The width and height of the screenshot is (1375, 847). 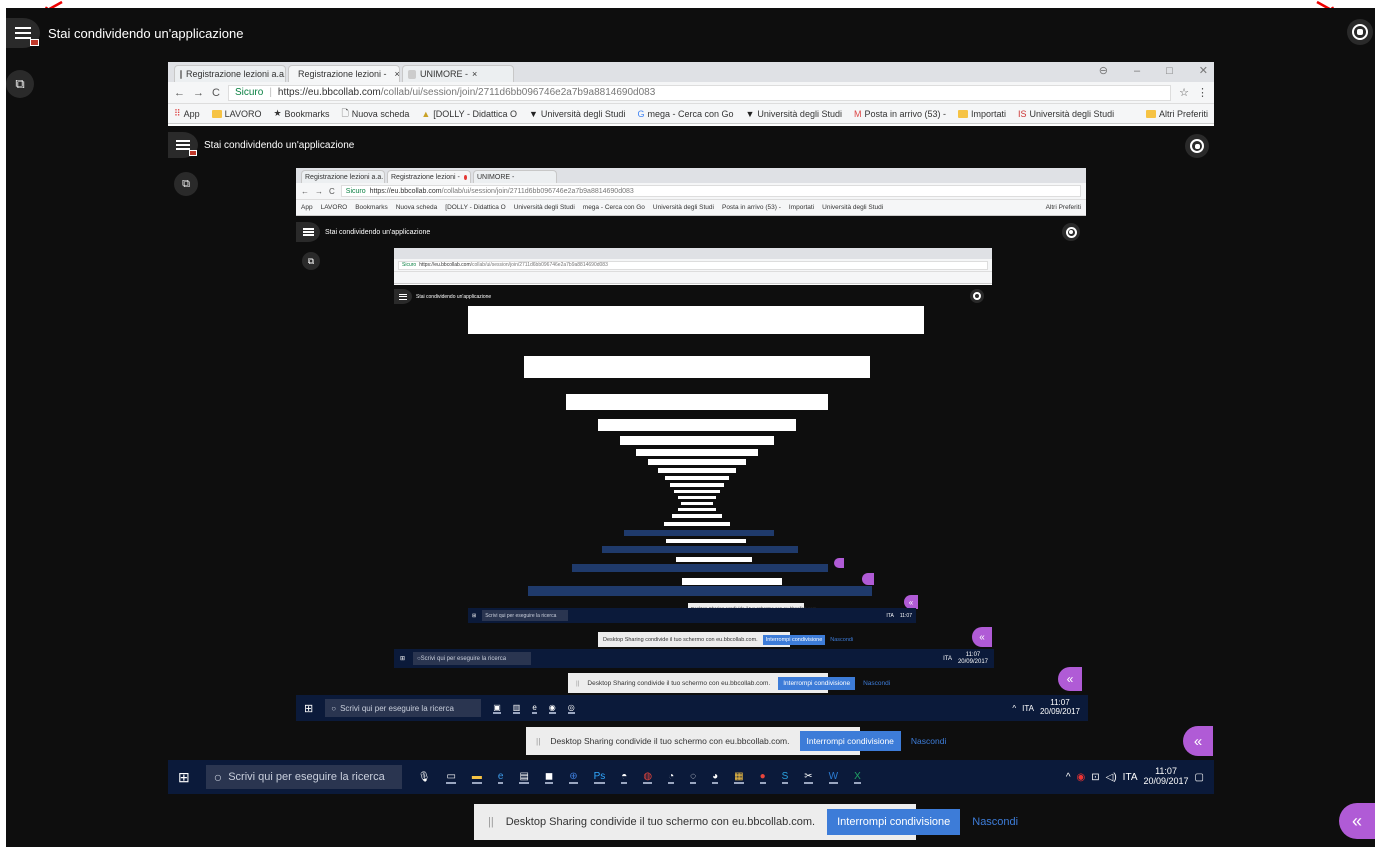 I want to click on edge-icon: e, so click(x=500, y=777).